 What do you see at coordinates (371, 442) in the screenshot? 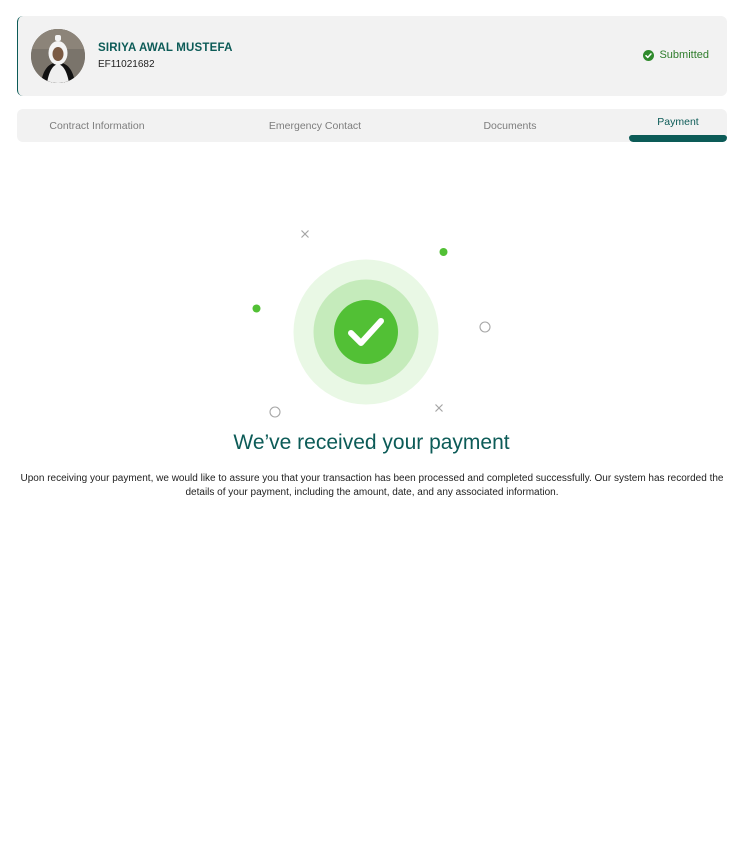
I see `success-title: We’ve received your payment` at bounding box center [371, 442].